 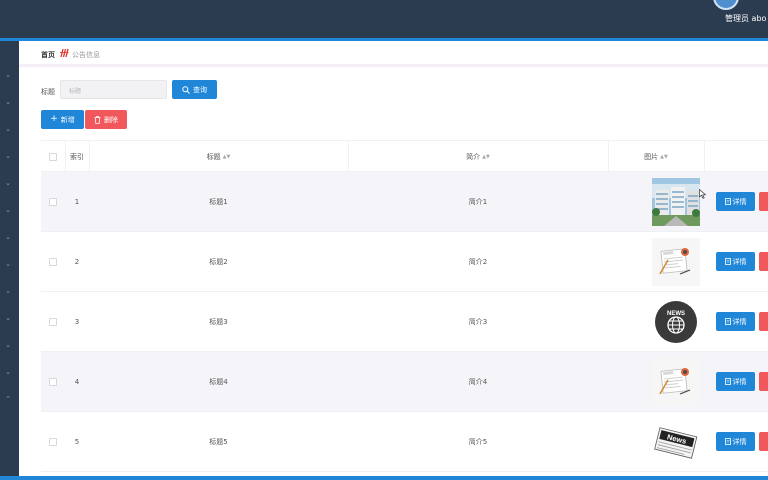 What do you see at coordinates (478, 442) in the screenshot?
I see `row-intro: 简介5` at bounding box center [478, 442].